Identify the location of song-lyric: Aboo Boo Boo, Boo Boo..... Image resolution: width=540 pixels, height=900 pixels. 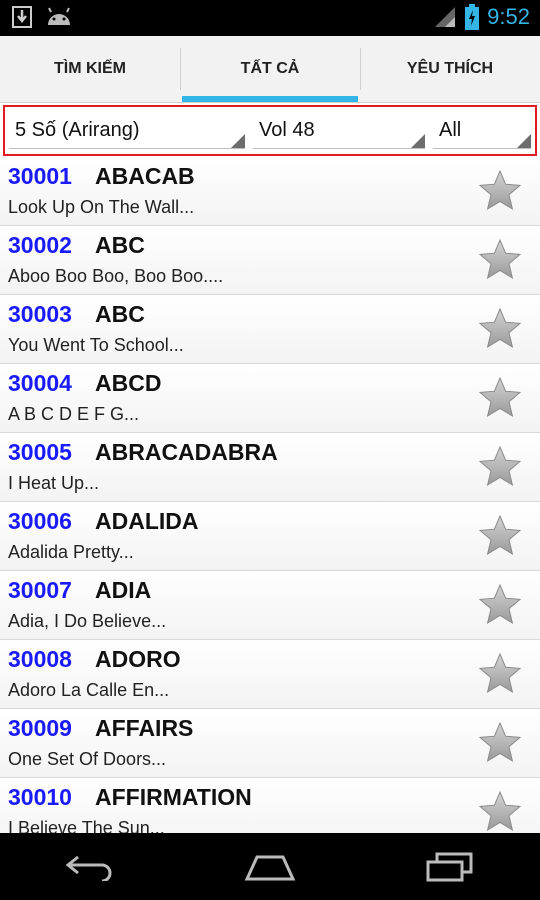
(116, 276).